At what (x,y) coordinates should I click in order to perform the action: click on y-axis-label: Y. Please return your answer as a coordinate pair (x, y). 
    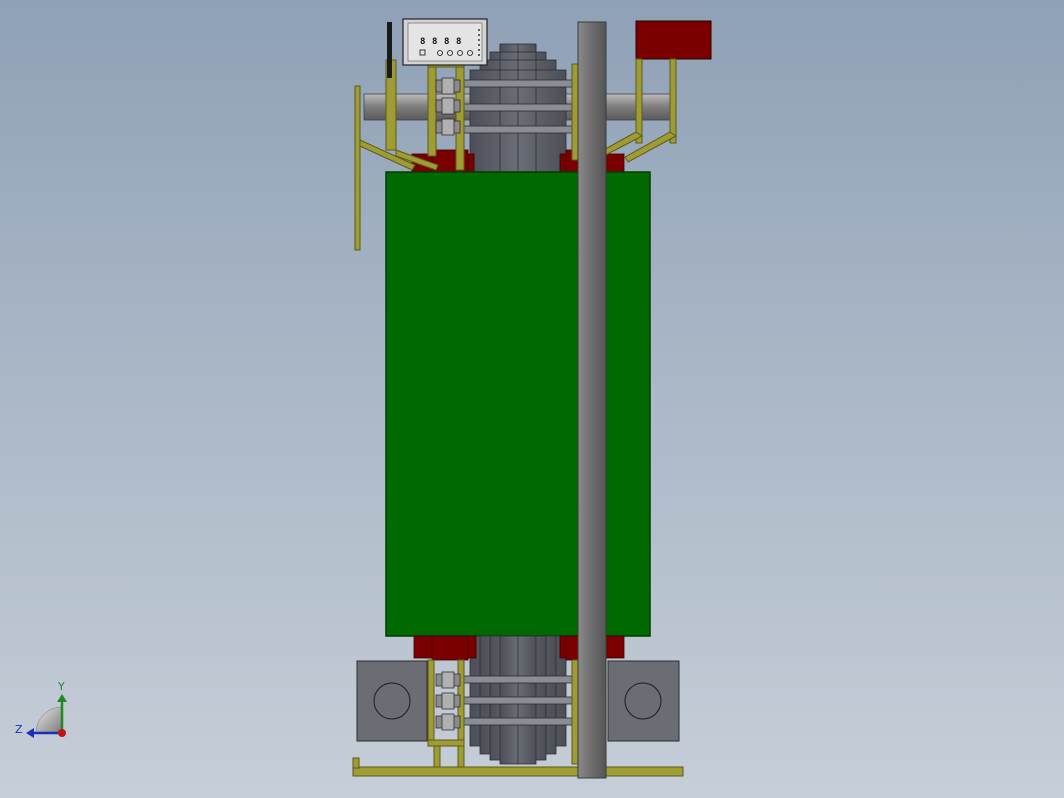
    Looking at the image, I should click on (61, 686).